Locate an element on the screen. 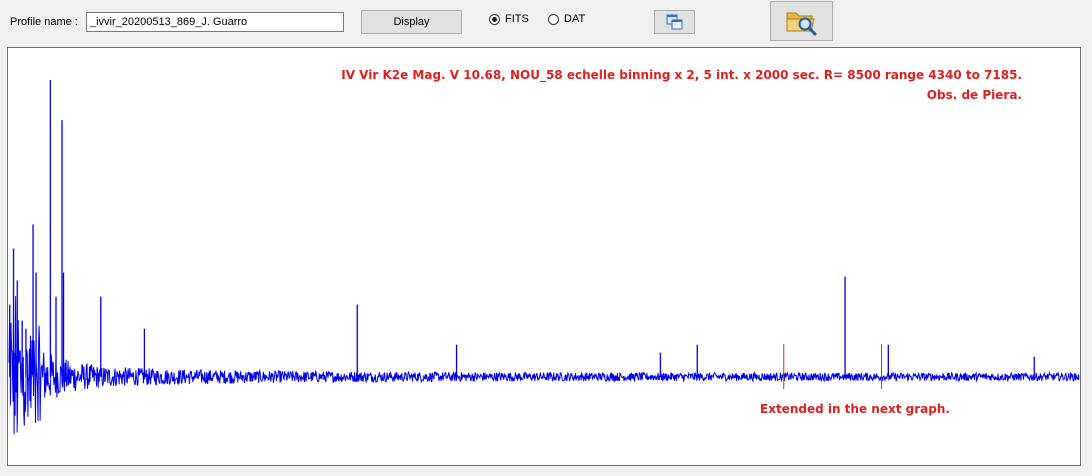 Image resolution: width=1092 pixels, height=476 pixels. dat-radio-dot is located at coordinates (553, 19).